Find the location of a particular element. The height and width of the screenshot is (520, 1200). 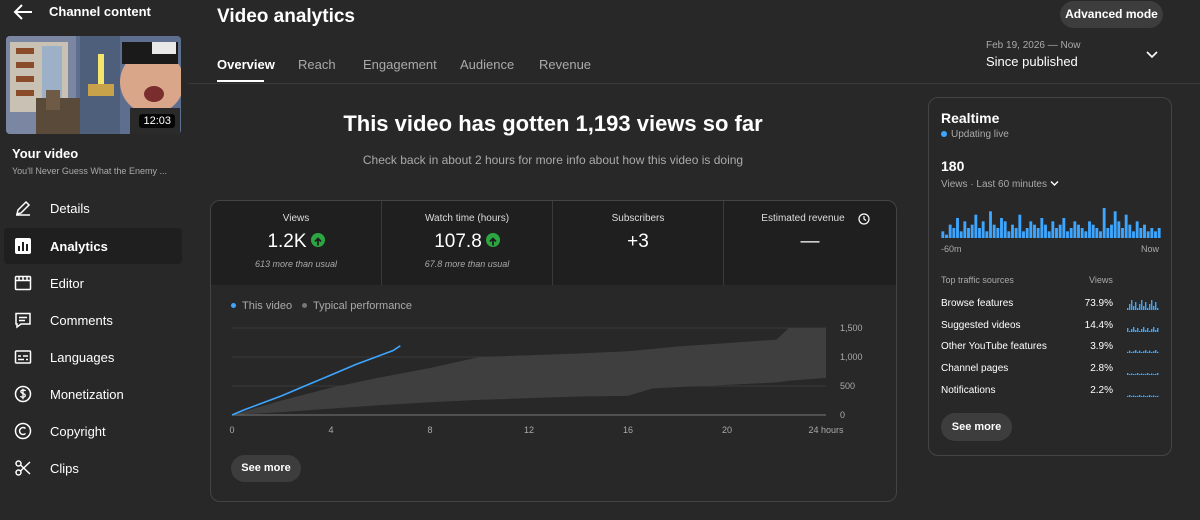

tab-revenue: Revenue is located at coordinates (565, 64).